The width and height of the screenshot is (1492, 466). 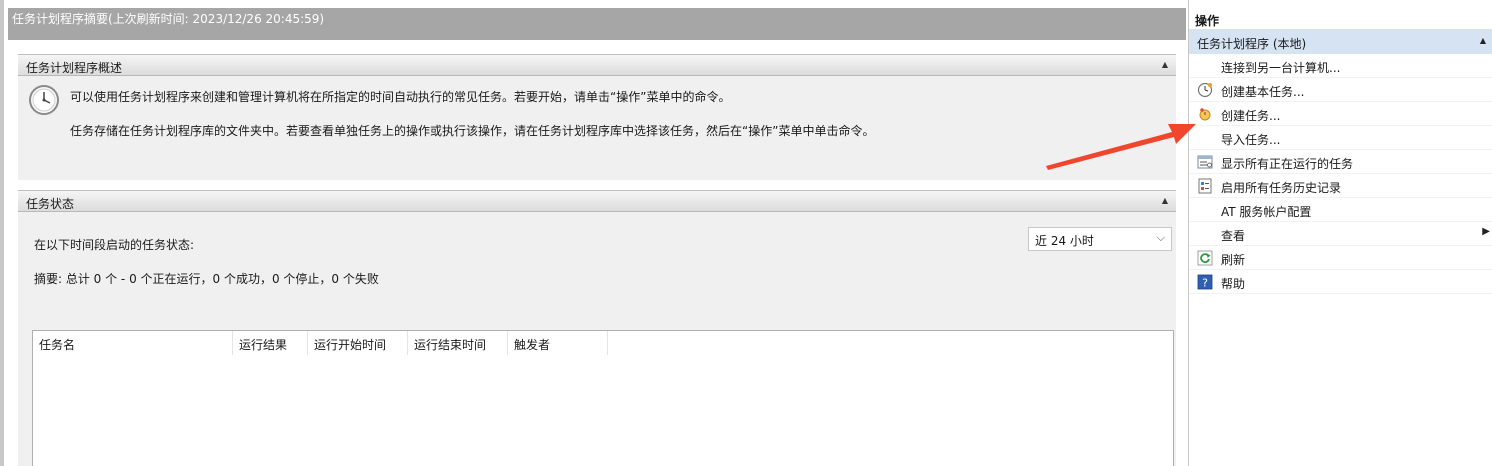 What do you see at coordinates (74, 68) in the screenshot?
I see `overview-header-label: 任务计划程序概述` at bounding box center [74, 68].